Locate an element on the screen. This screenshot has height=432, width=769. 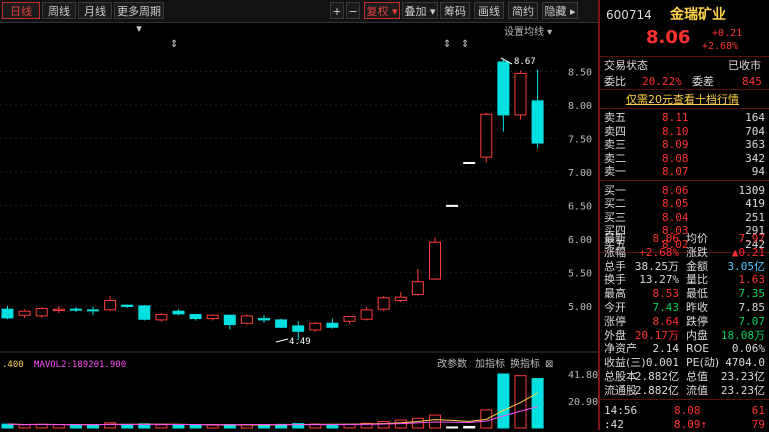
tab-monthly: 月线 is located at coordinates (95, 10).